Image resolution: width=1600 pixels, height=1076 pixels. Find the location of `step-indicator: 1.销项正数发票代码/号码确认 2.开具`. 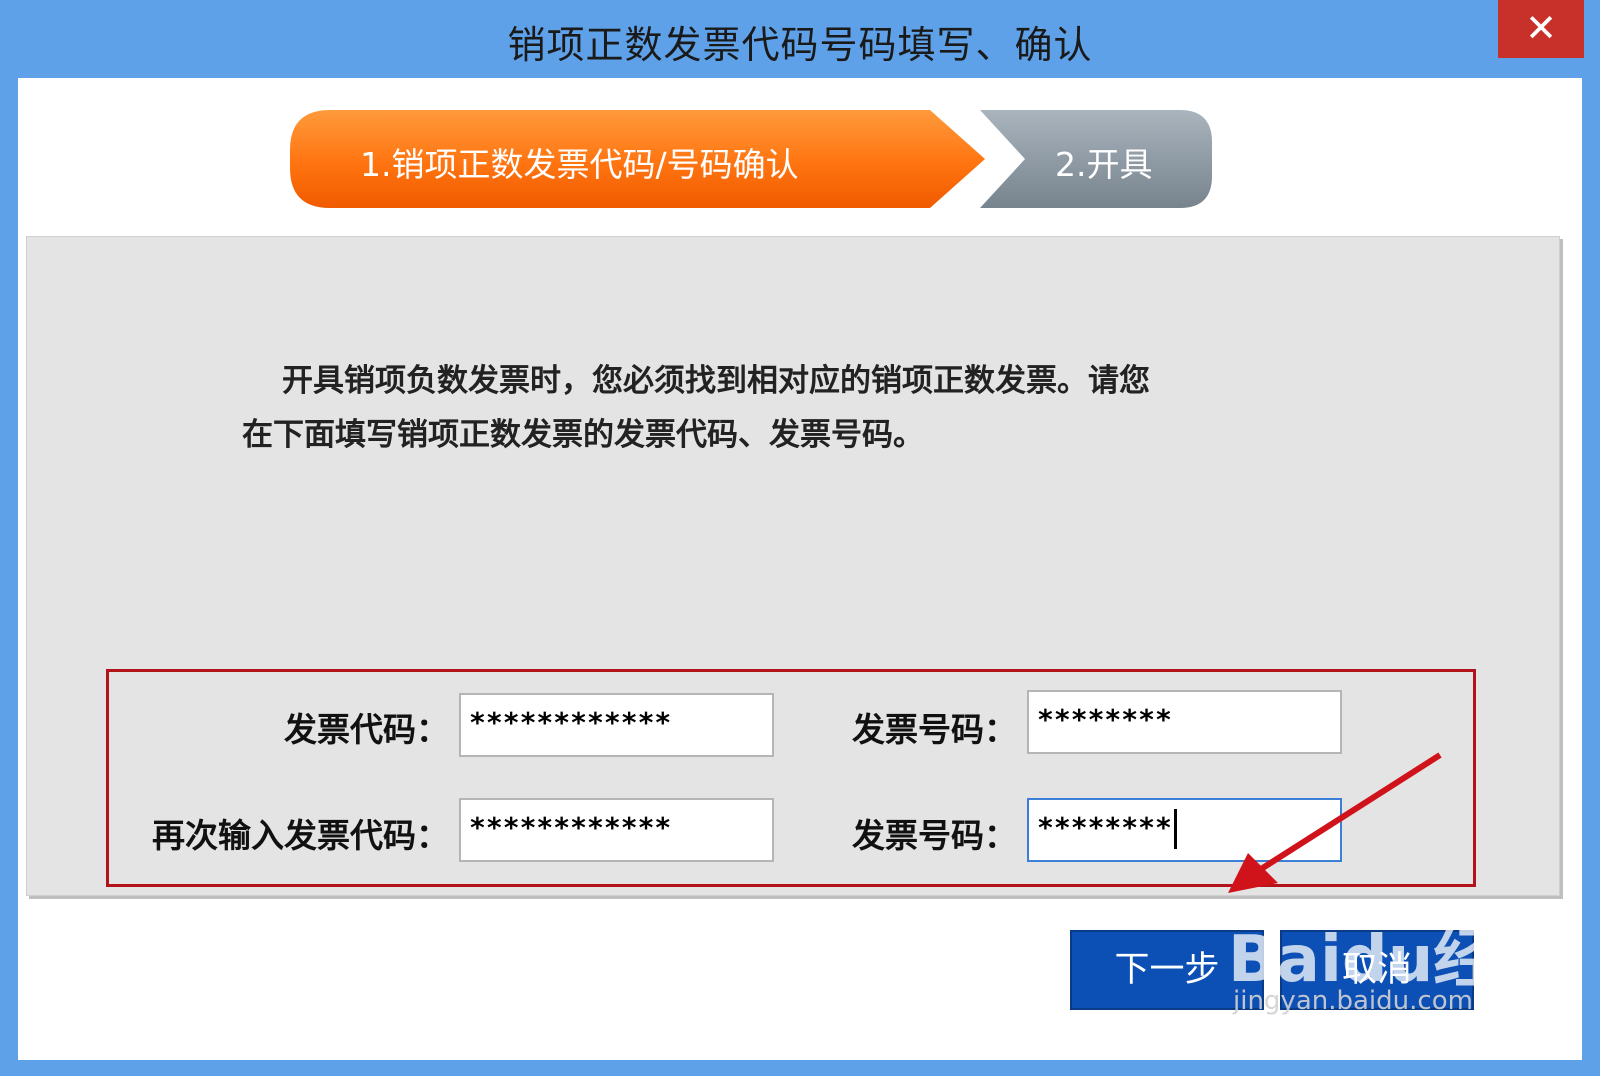

step-indicator: 1.销项正数发票代码/号码确认 2.开具 is located at coordinates (765, 159).